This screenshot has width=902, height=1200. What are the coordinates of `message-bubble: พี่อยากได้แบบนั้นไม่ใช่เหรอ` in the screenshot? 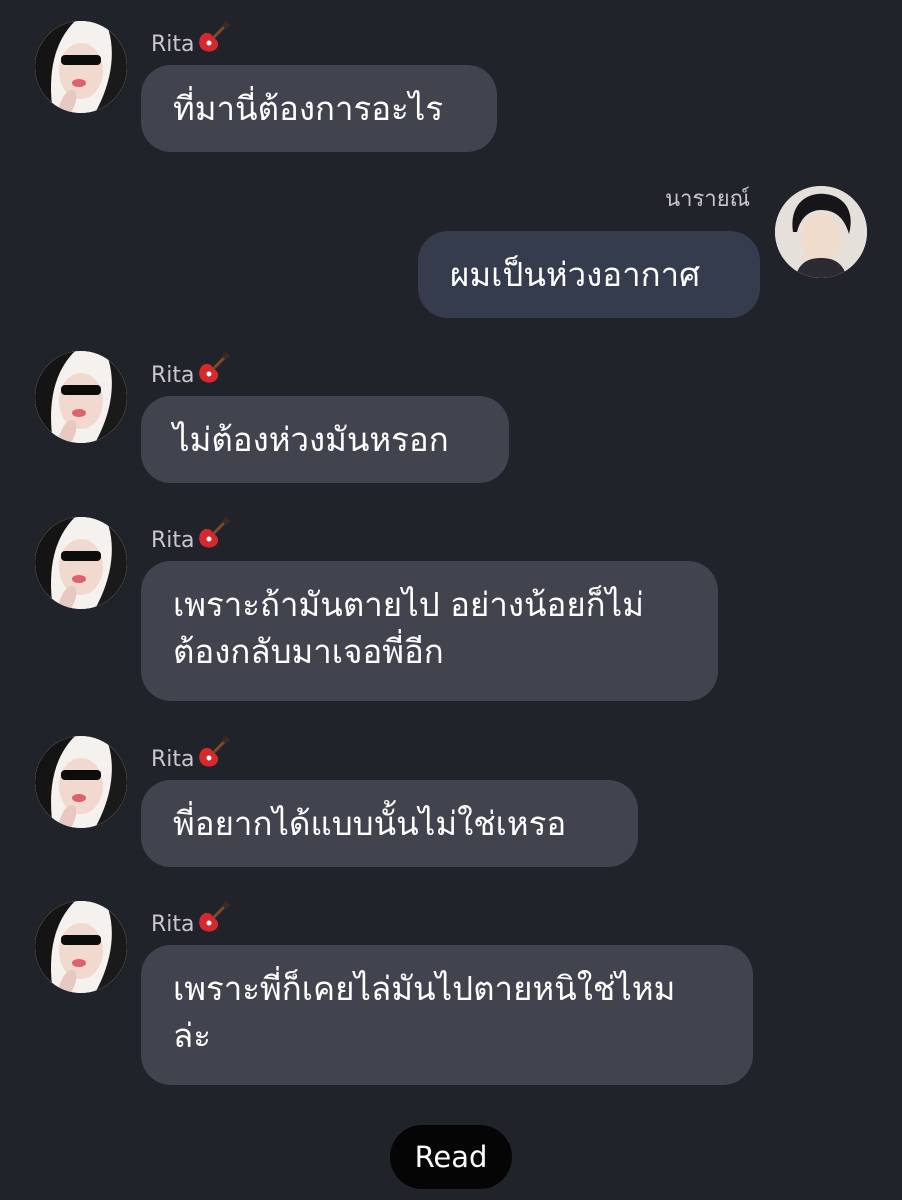 It's located at (389, 823).